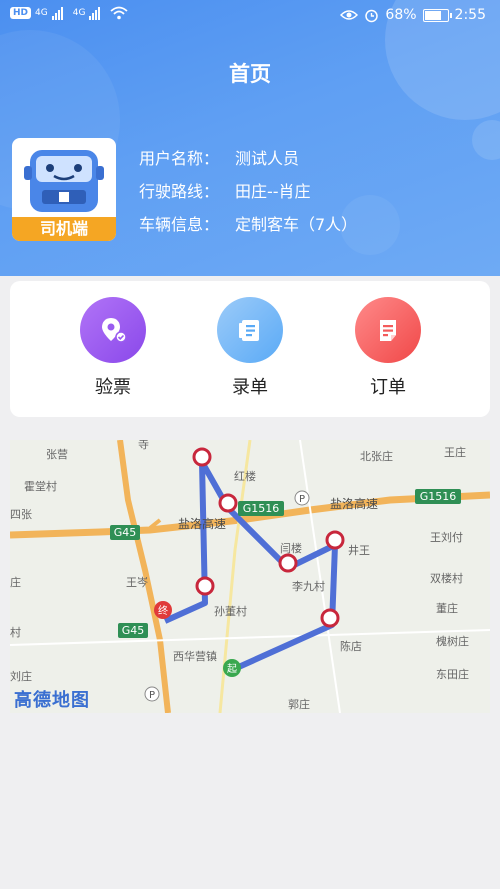 The width and height of the screenshot is (500, 889). I want to click on info-row-route: 行驶路线： 田庄--肖庄, so click(248, 195).